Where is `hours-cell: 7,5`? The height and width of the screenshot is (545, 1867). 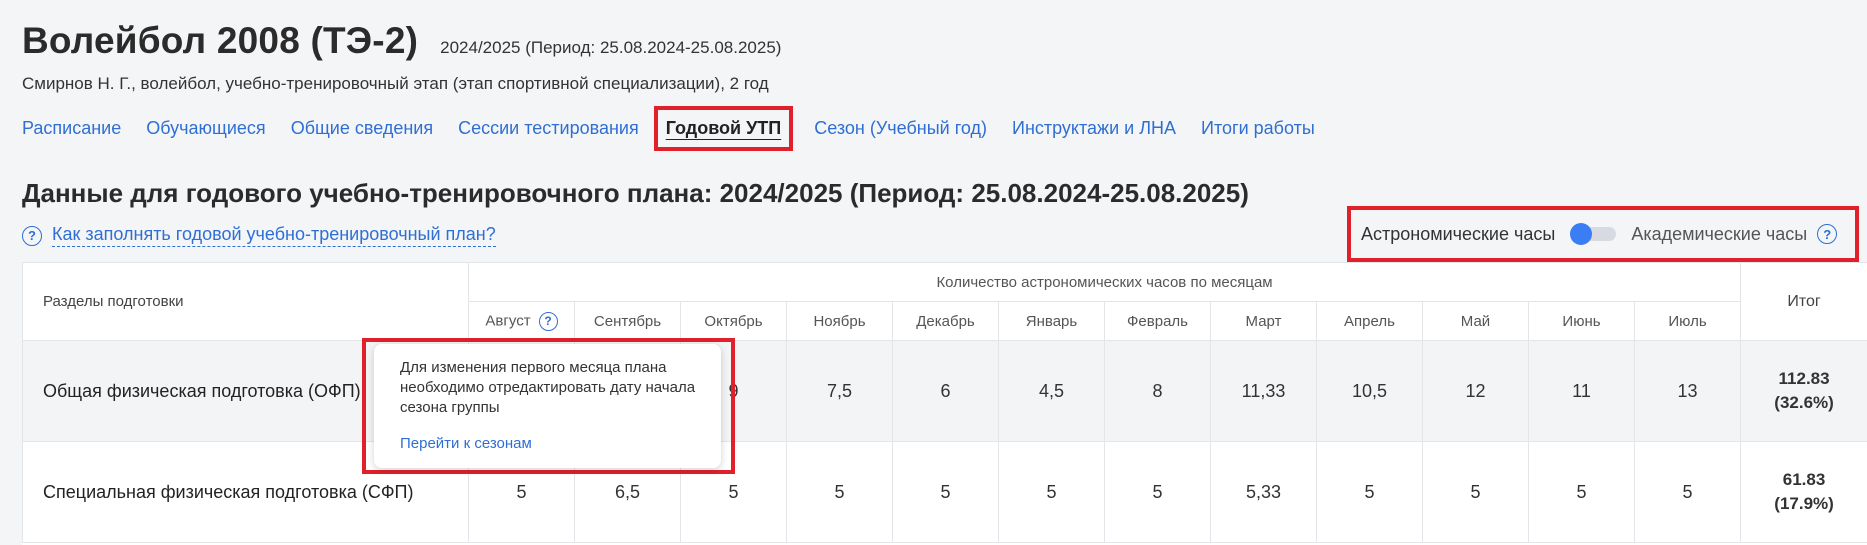 hours-cell: 7,5 is located at coordinates (839, 391).